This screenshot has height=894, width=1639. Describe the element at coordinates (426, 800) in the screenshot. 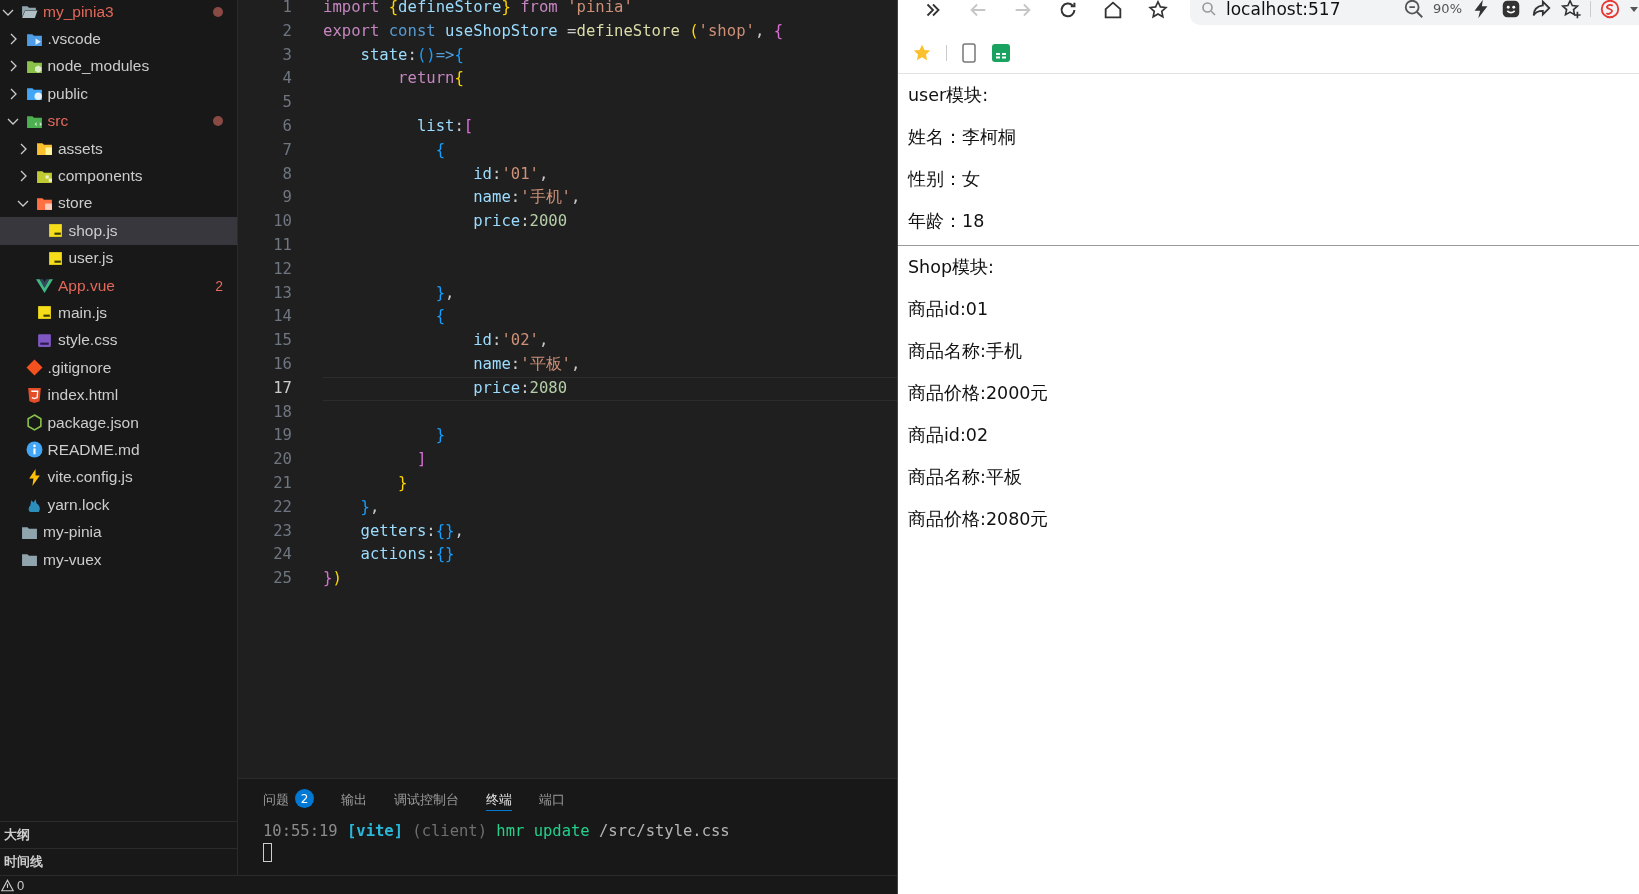

I see `panel-tab: 调试控制台` at that location.